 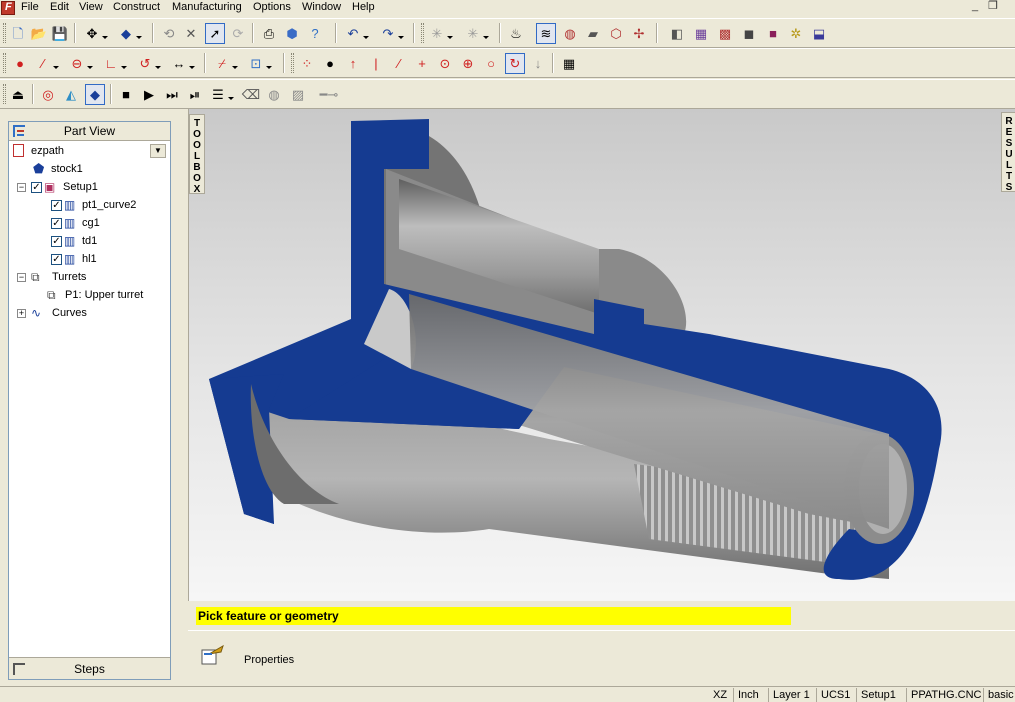 I want to click on properties-icon, so click(x=213, y=655).